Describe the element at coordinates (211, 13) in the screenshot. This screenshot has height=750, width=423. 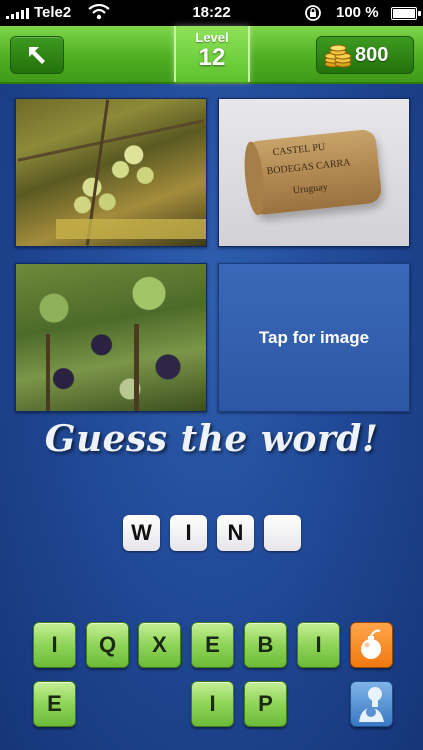
I see `status-bar: Tele2 18:22 100 %` at that location.